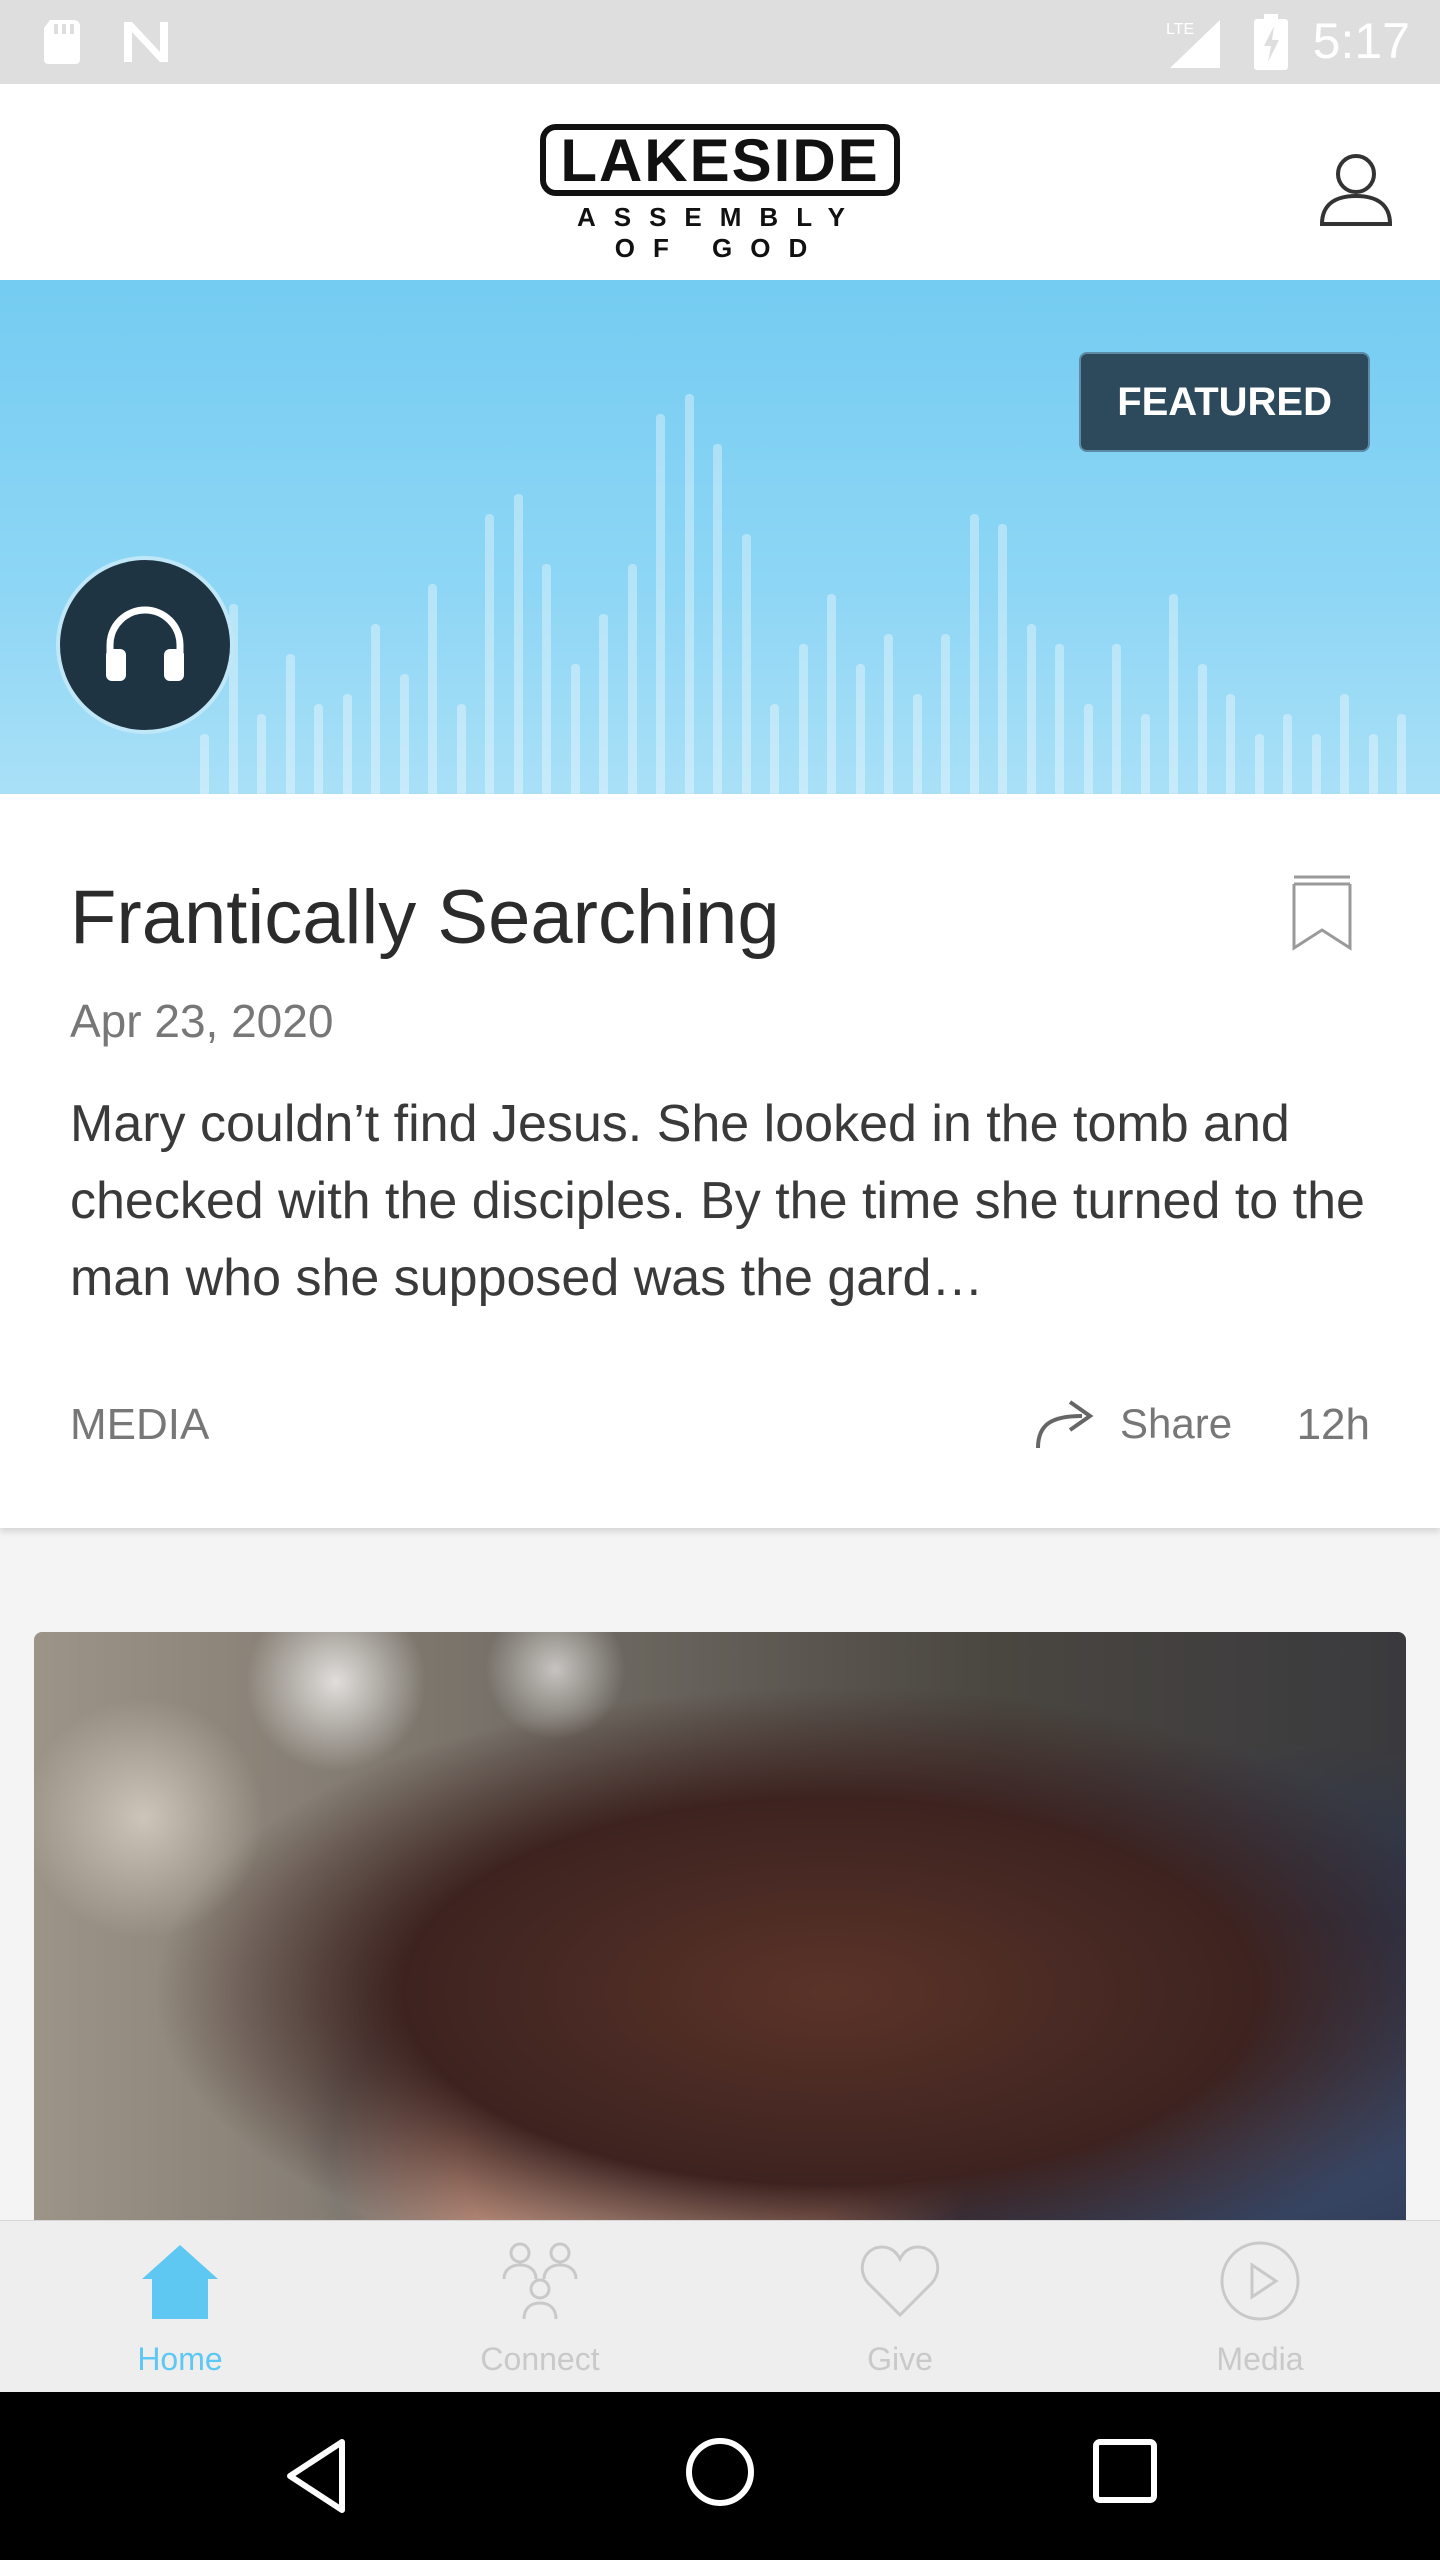 The height and width of the screenshot is (2560, 1440). What do you see at coordinates (202, 1021) in the screenshot?
I see `post-date: Apr 23, 2020` at bounding box center [202, 1021].